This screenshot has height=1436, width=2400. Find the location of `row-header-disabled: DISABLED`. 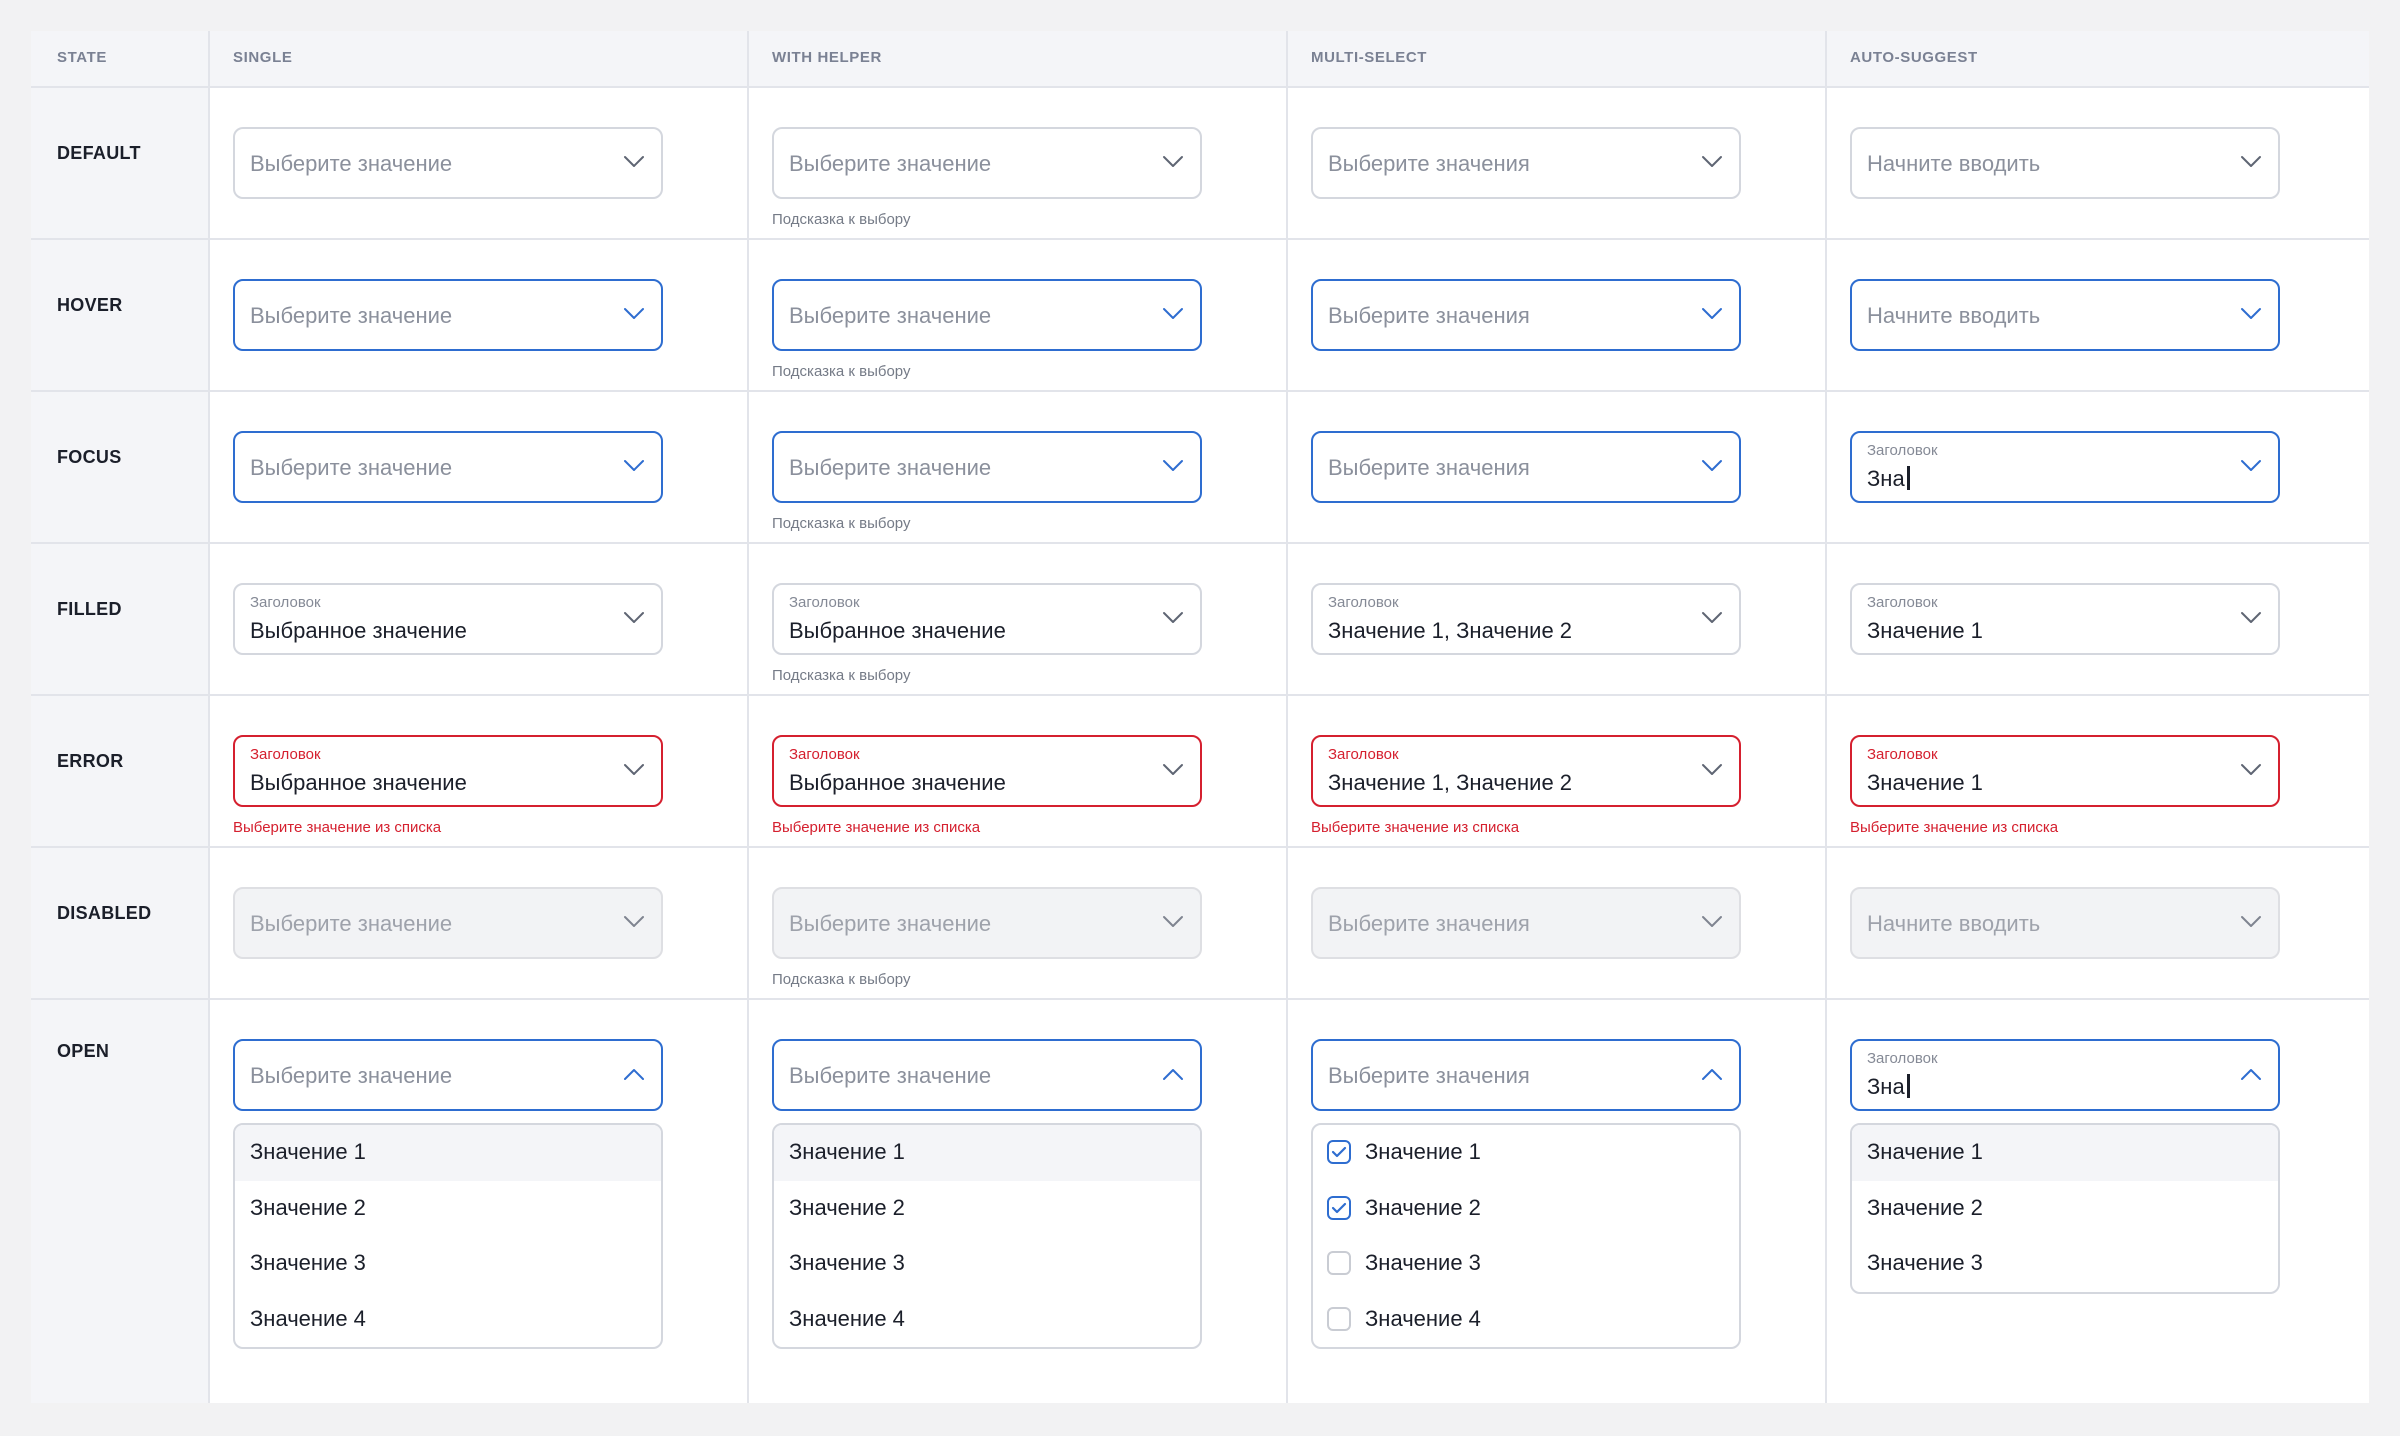

row-header-disabled: DISABLED is located at coordinates (104, 913).